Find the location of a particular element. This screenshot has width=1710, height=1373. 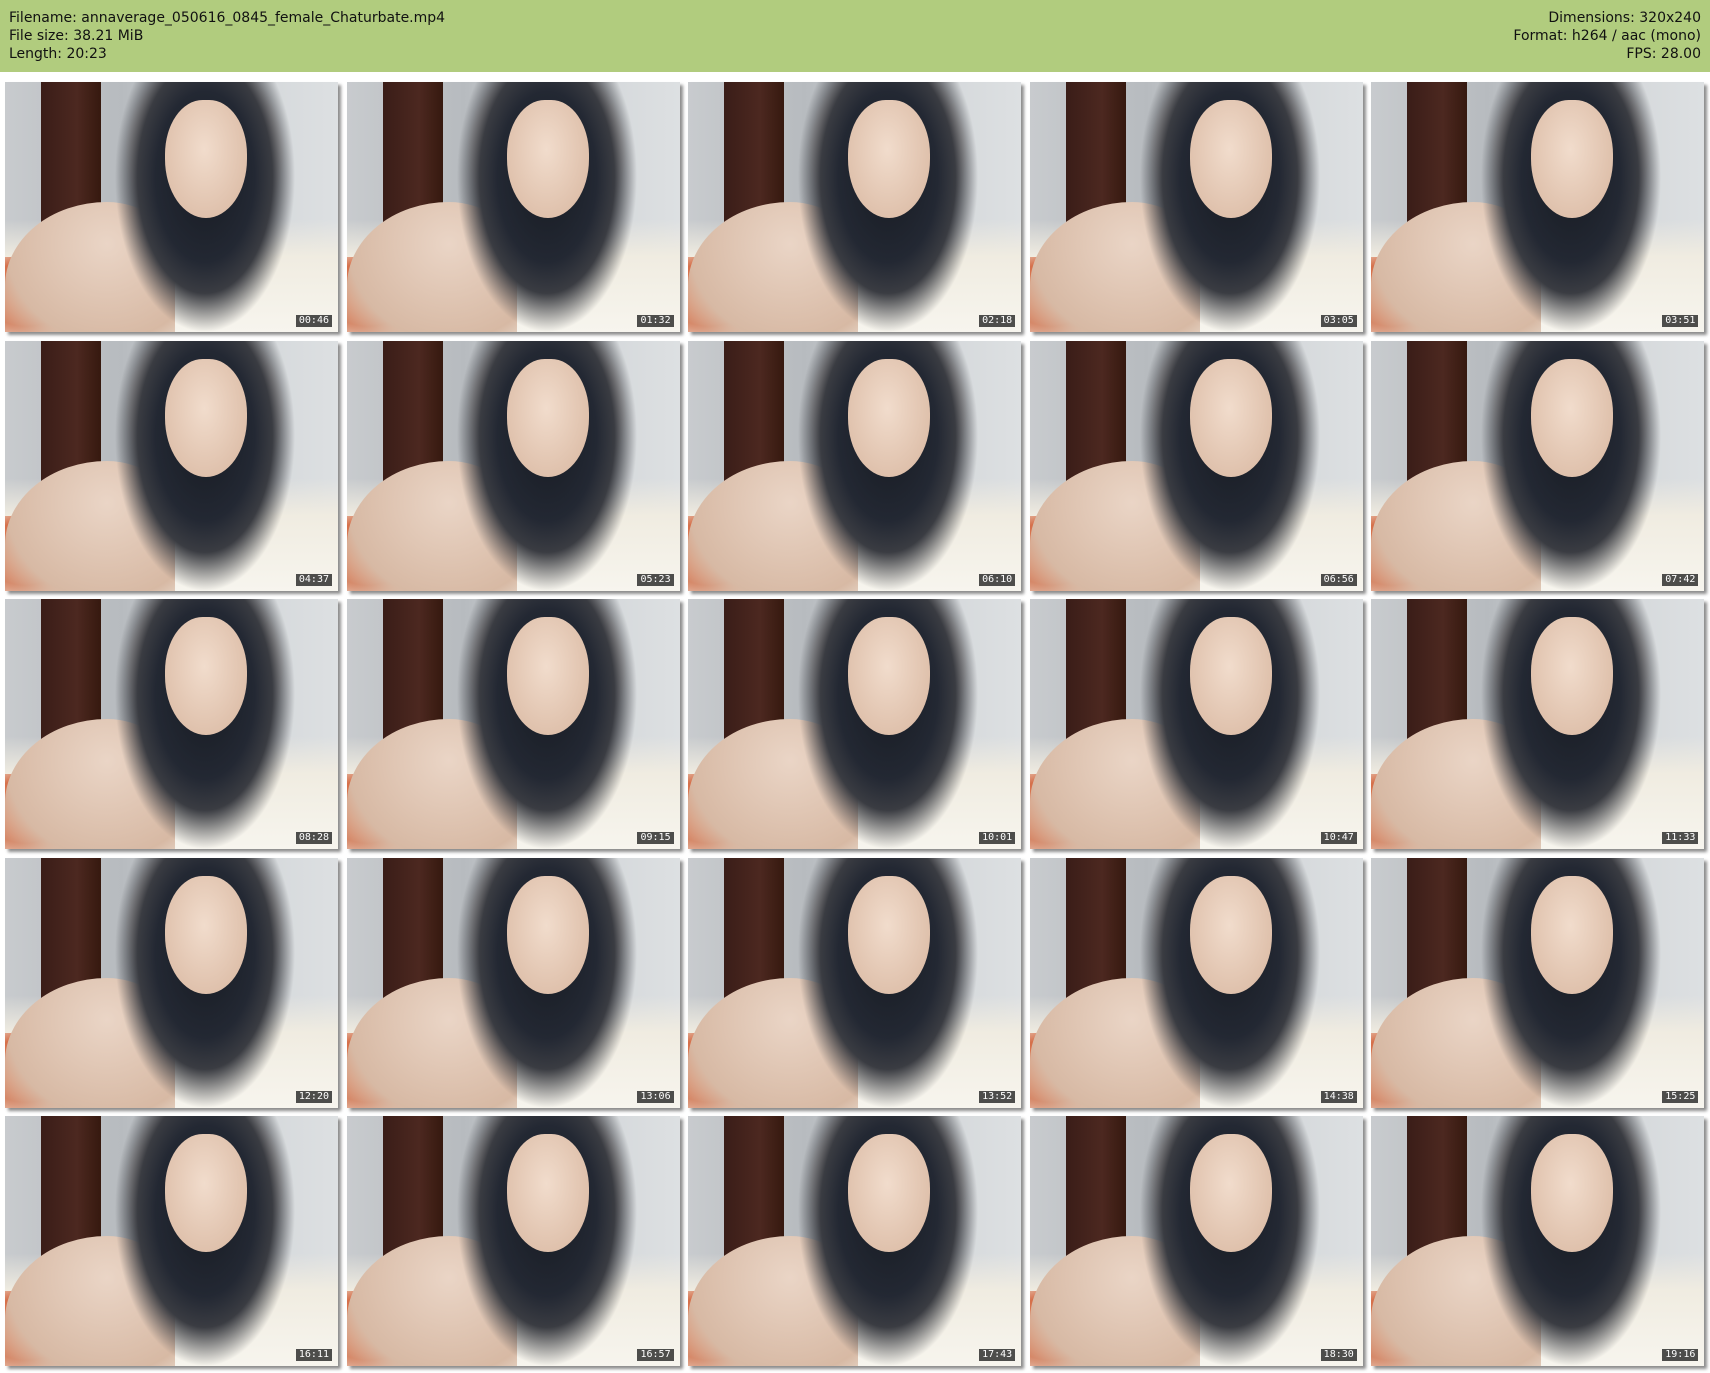

timestamp-badge: 09:15 is located at coordinates (655, 838).